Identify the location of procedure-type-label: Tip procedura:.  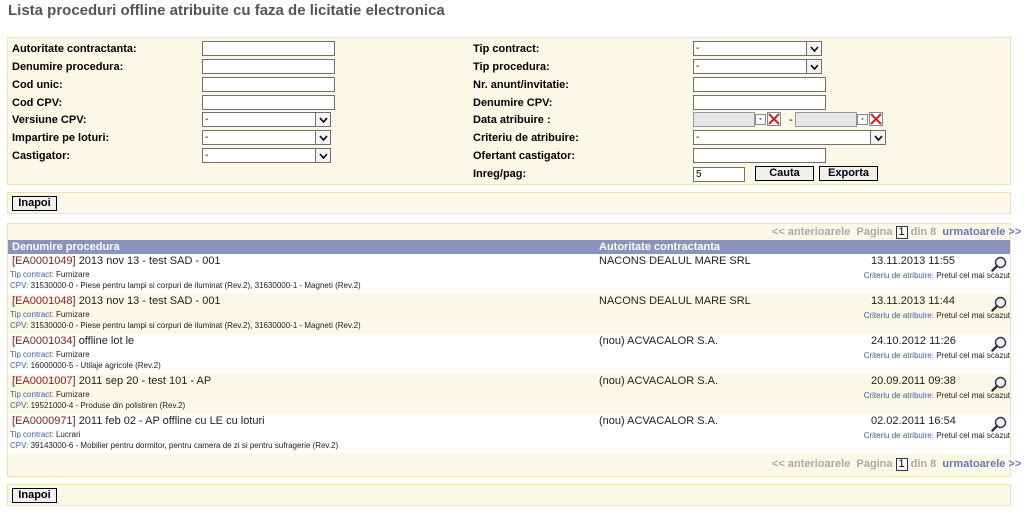
(511, 67).